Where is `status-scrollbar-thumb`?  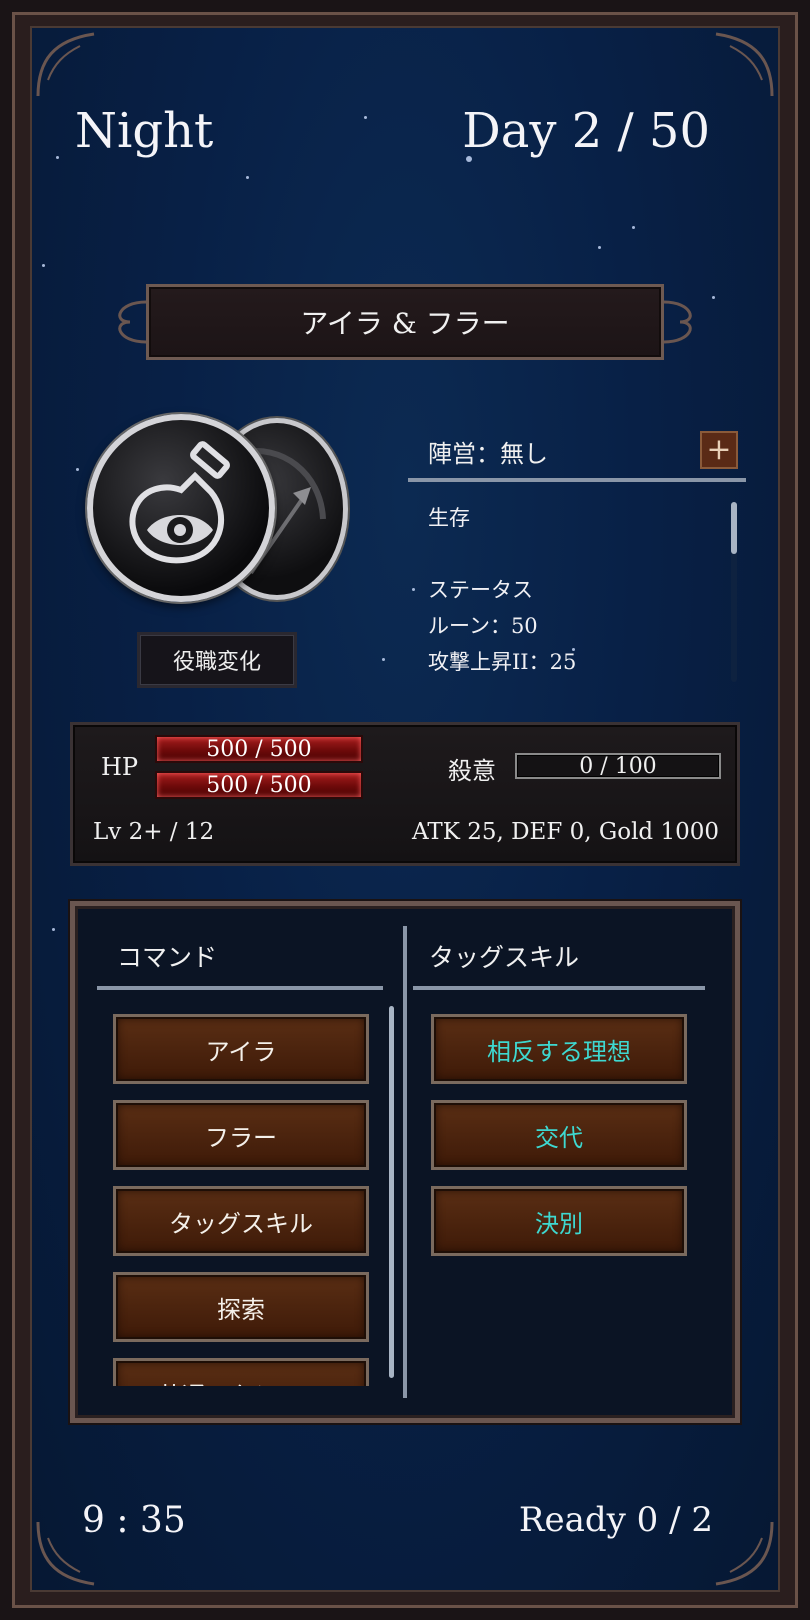
status-scrollbar-thumb is located at coordinates (734, 528).